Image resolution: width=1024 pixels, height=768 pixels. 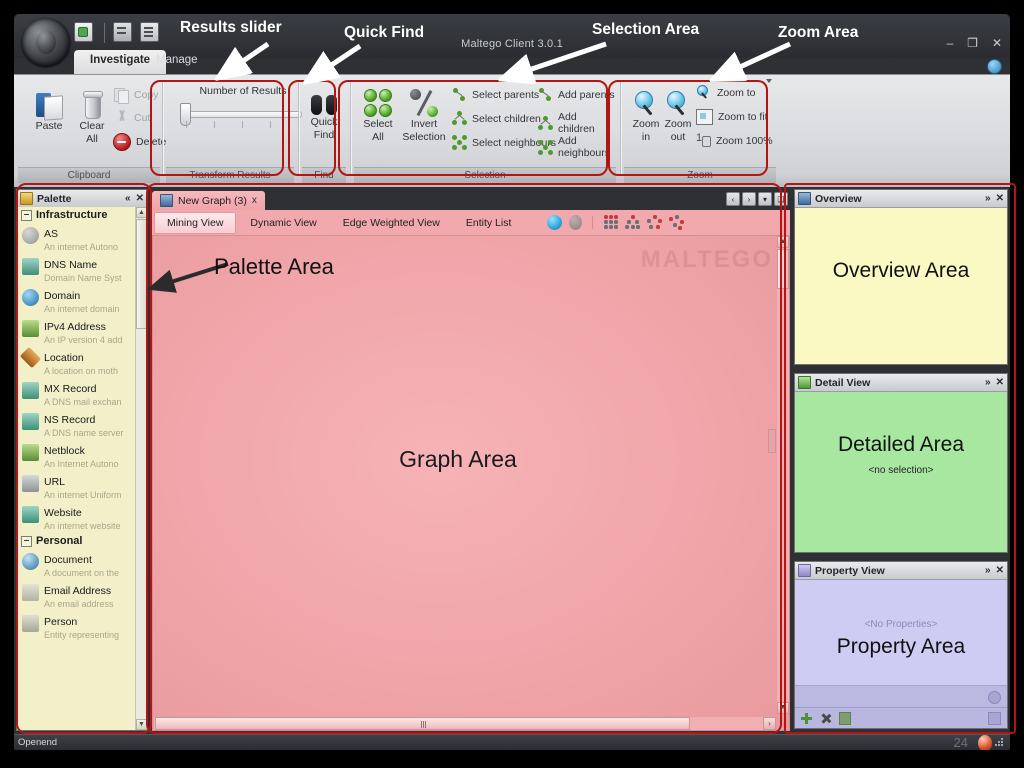 I want to click on circular-layout-icon, so click(x=654, y=222).